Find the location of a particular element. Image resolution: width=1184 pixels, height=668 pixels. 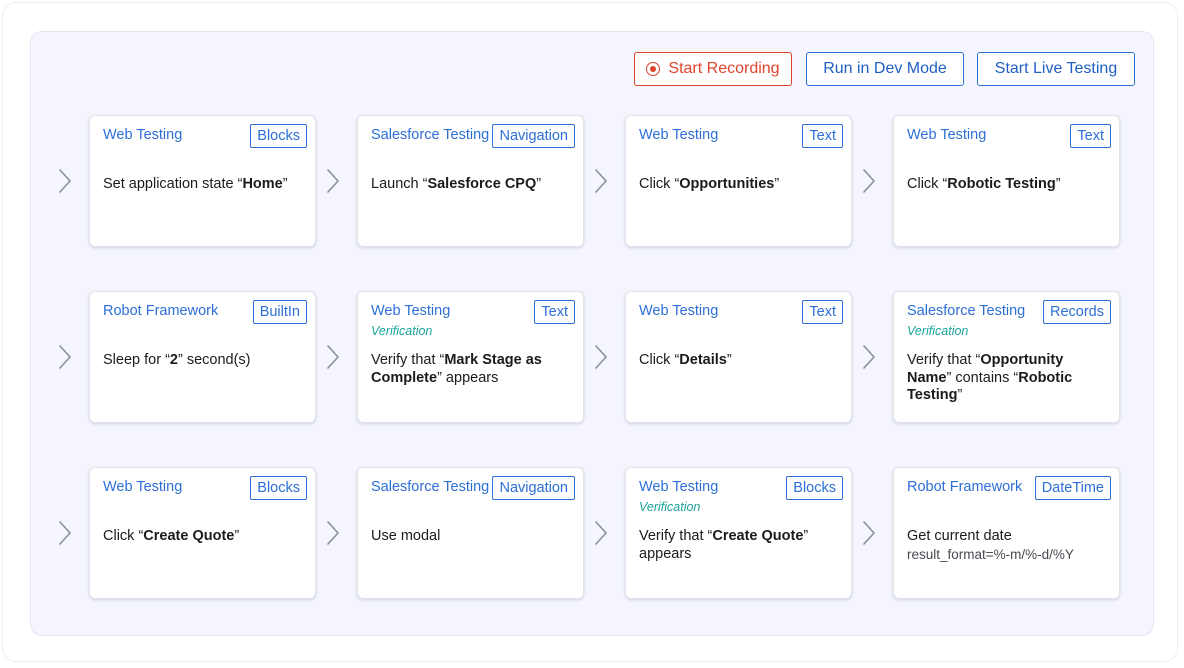

start-live-testing-label: Start Live Testing is located at coordinates (1056, 68).